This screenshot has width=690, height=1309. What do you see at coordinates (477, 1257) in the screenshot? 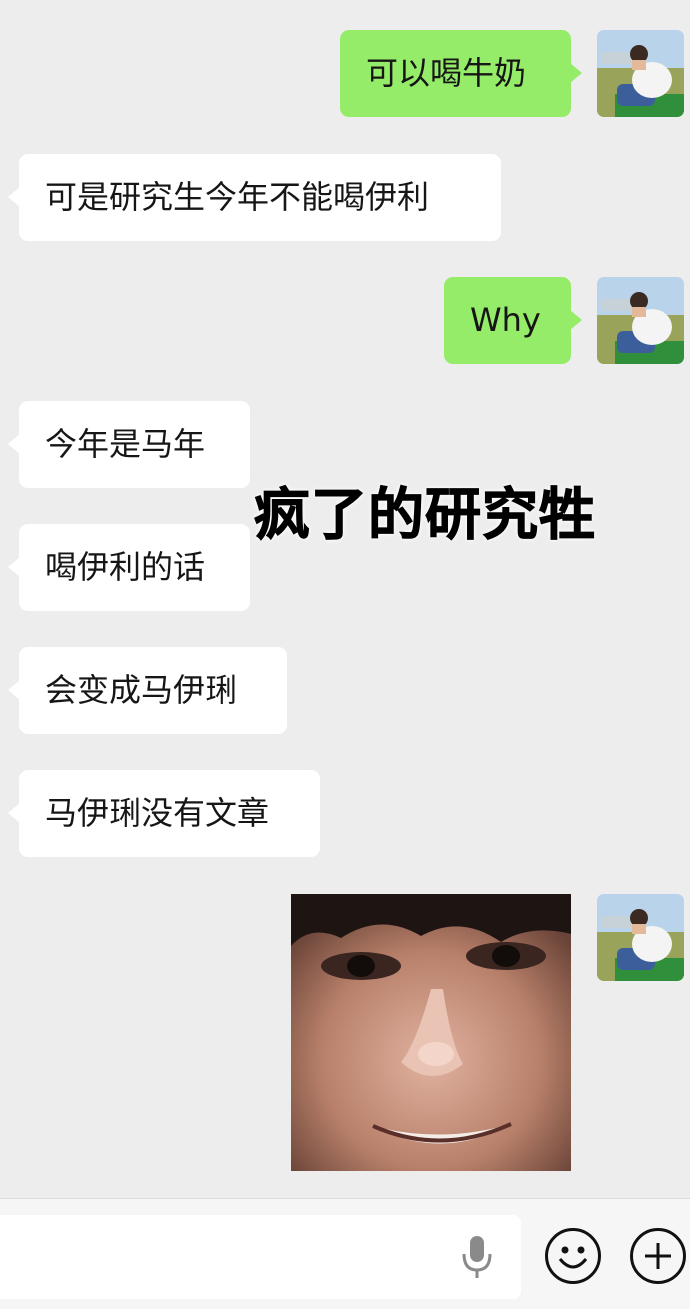
I see `microphone-icon` at bounding box center [477, 1257].